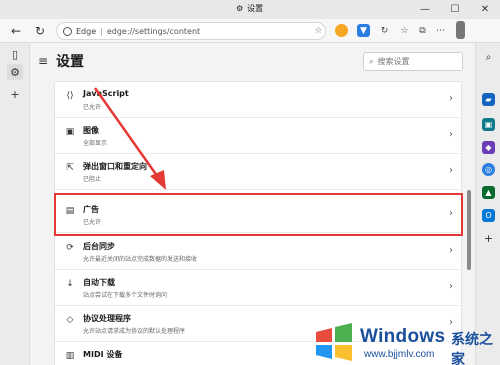 The height and width of the screenshot is (365, 500). I want to click on address-bar: Edge | edge://settings/content, so click(191, 31).